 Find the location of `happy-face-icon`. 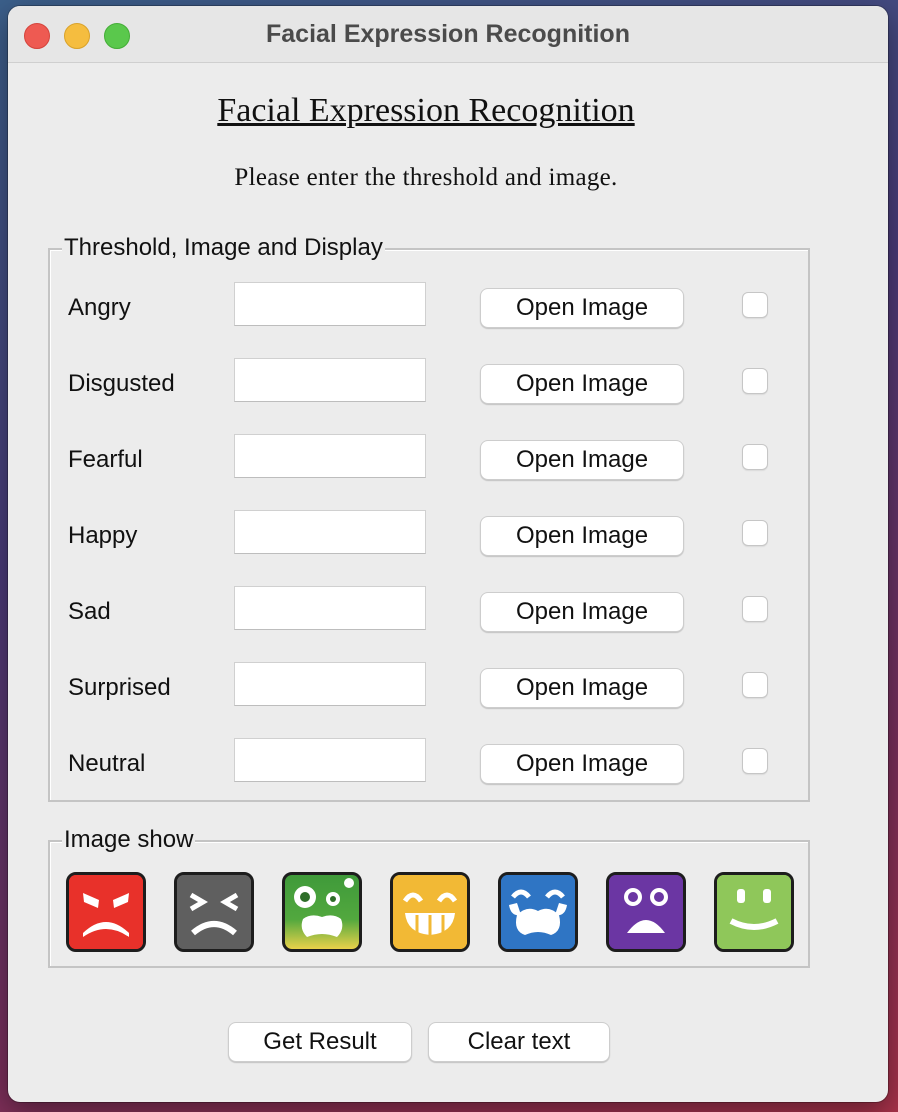

happy-face-icon is located at coordinates (430, 912).